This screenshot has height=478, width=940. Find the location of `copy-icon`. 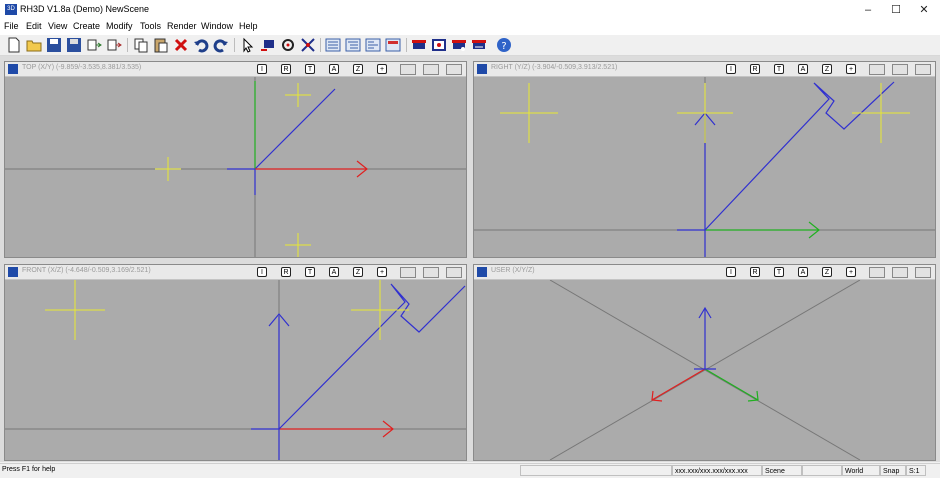

copy-icon is located at coordinates (141, 45).